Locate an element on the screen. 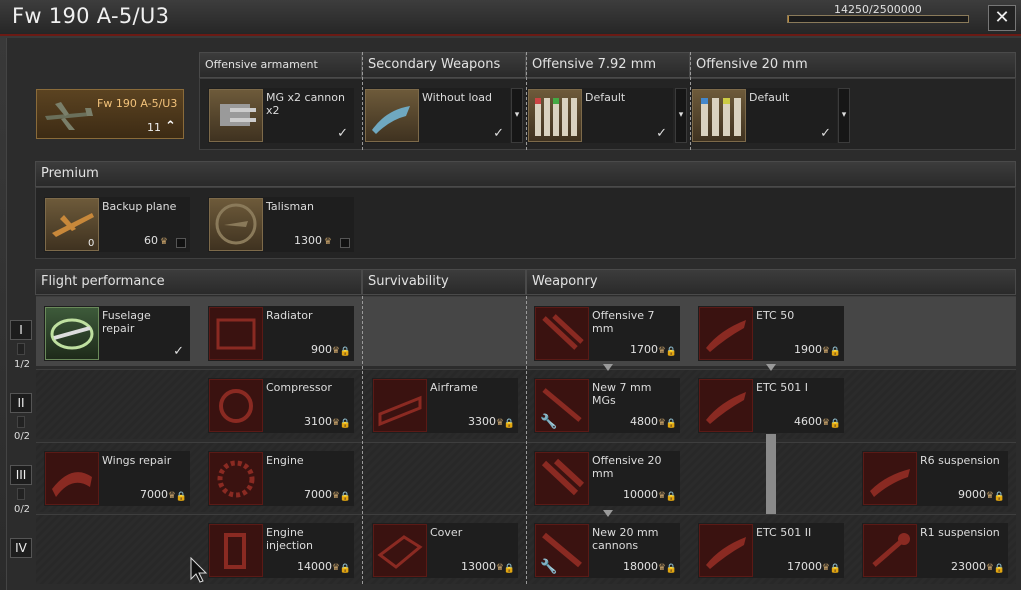 This screenshot has height=590, width=1021. mod-name: Engine is located at coordinates (285, 460).